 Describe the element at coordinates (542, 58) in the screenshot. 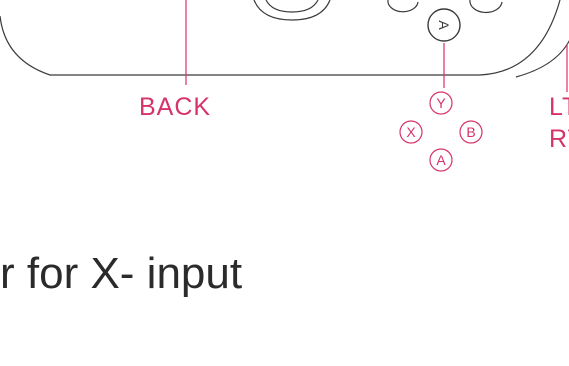

I see `controller-right-edge` at that location.